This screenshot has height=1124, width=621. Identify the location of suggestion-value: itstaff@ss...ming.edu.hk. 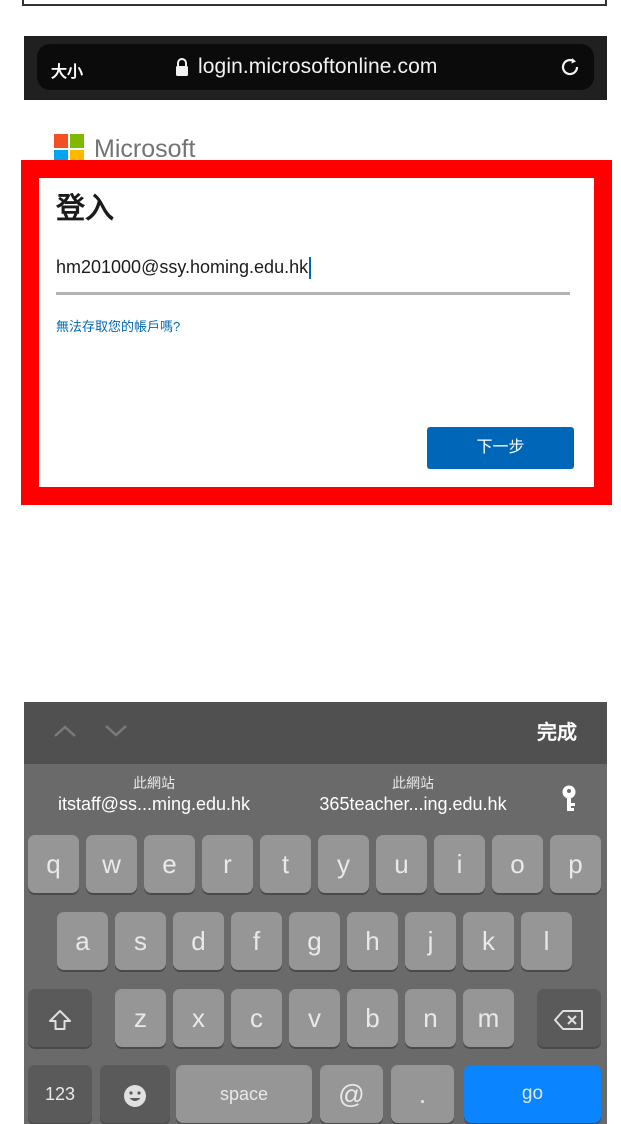
(154, 804).